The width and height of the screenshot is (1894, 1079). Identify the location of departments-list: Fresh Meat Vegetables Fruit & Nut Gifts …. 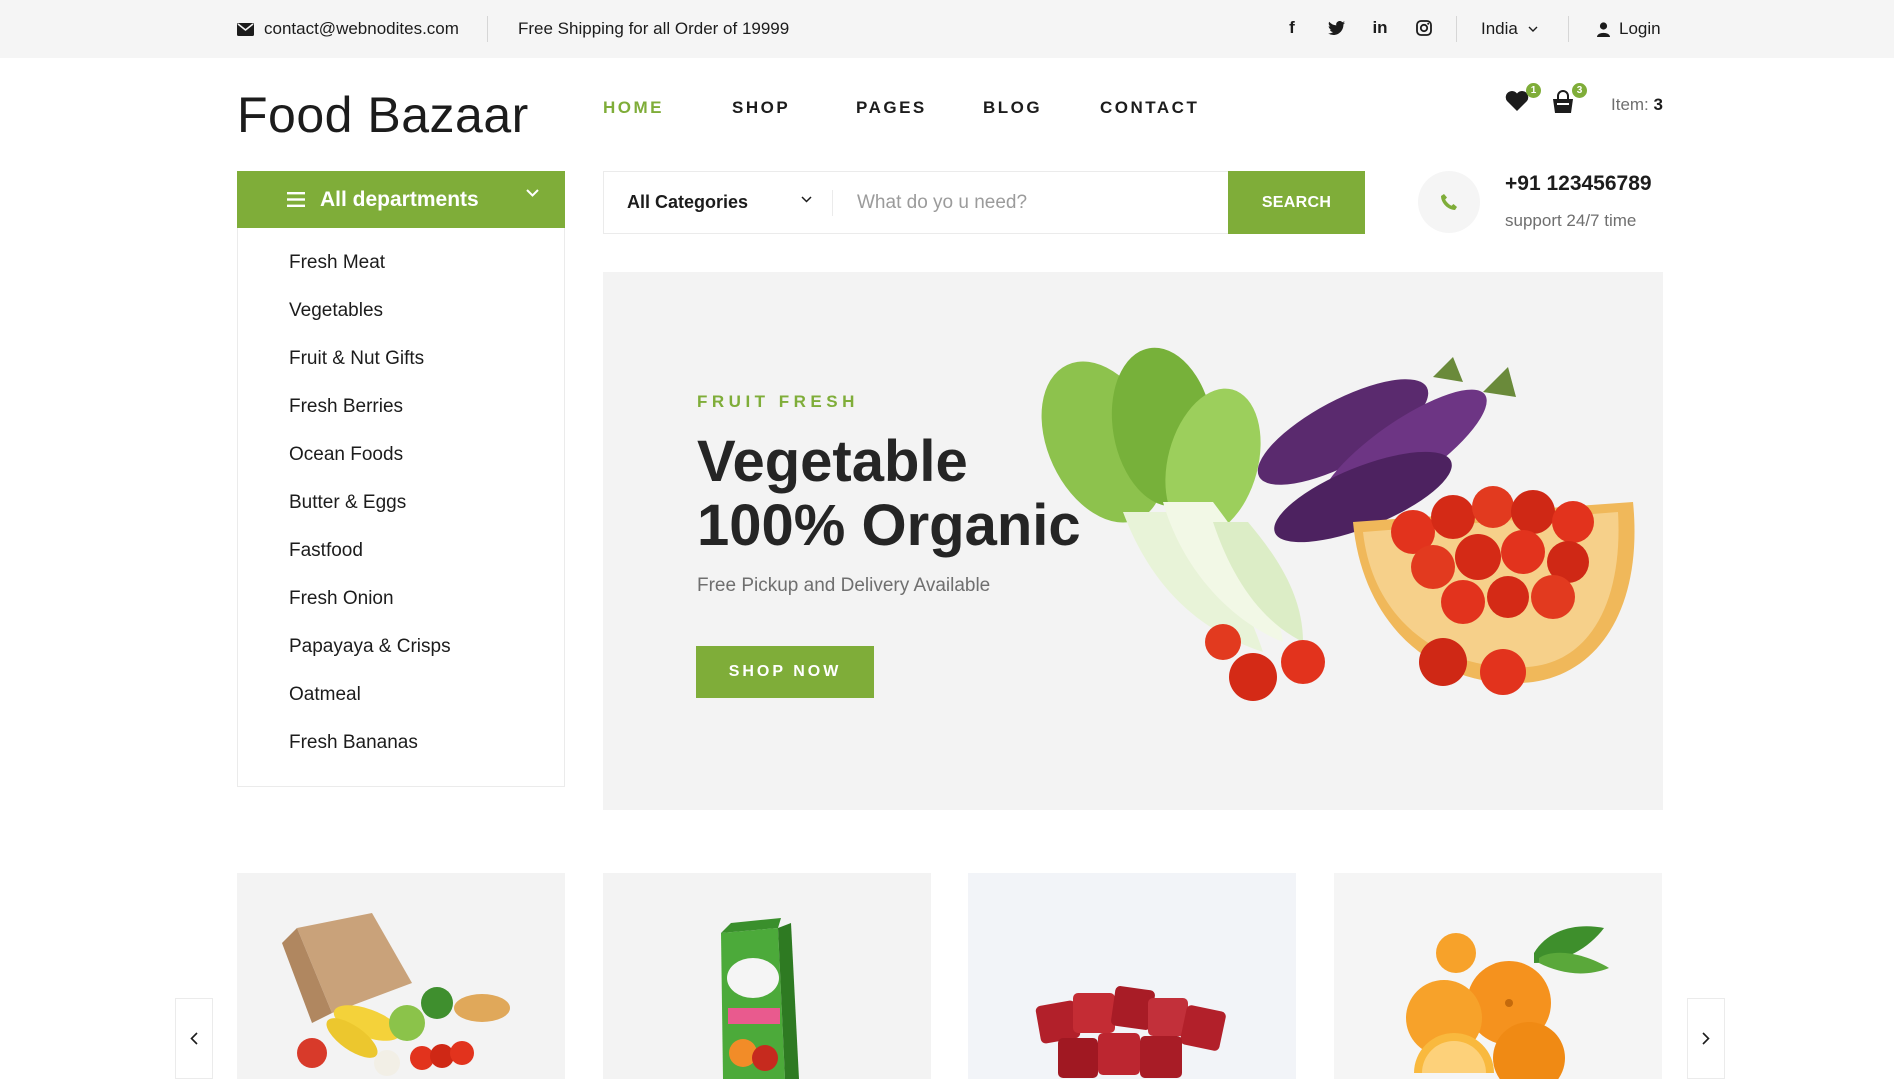
(401, 507).